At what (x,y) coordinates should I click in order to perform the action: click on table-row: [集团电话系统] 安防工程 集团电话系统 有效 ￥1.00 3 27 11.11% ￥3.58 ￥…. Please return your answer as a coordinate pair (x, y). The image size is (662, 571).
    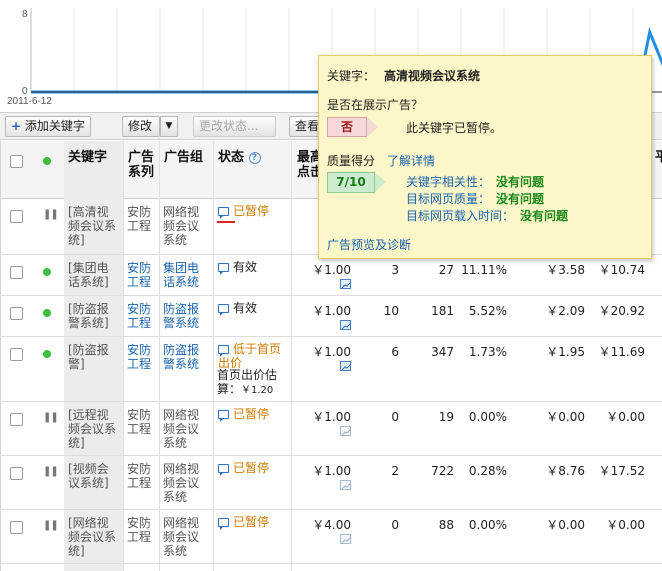
    Looking at the image, I should click on (331, 275).